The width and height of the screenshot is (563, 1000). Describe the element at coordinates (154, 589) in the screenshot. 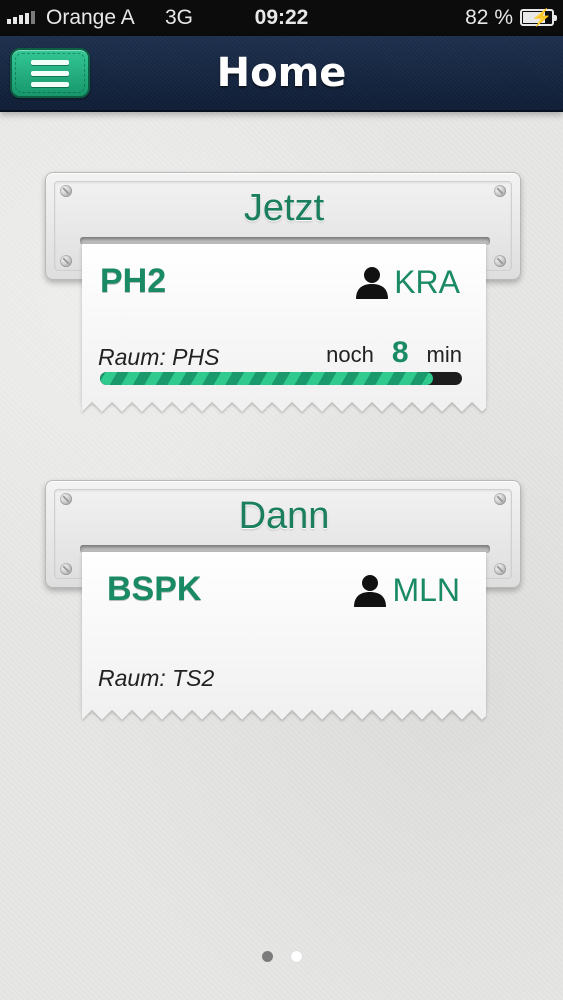

I see `subject-code: BSPK` at that location.